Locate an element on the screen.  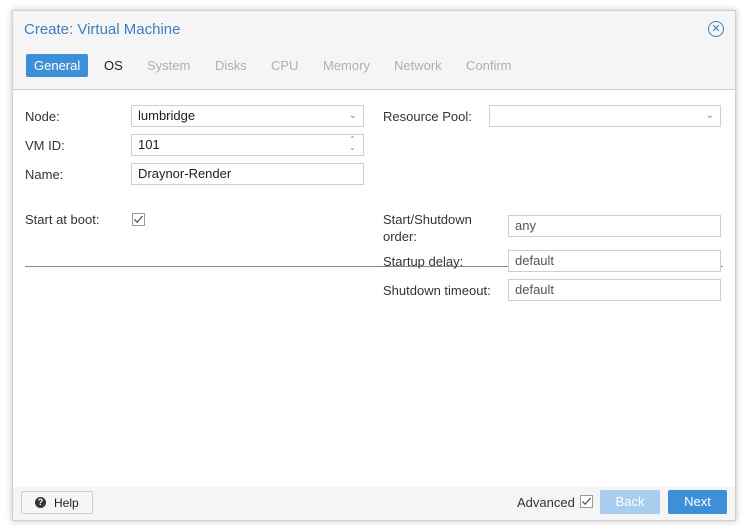
startup-delay-label: Startup delay: is located at coordinates (423, 261).